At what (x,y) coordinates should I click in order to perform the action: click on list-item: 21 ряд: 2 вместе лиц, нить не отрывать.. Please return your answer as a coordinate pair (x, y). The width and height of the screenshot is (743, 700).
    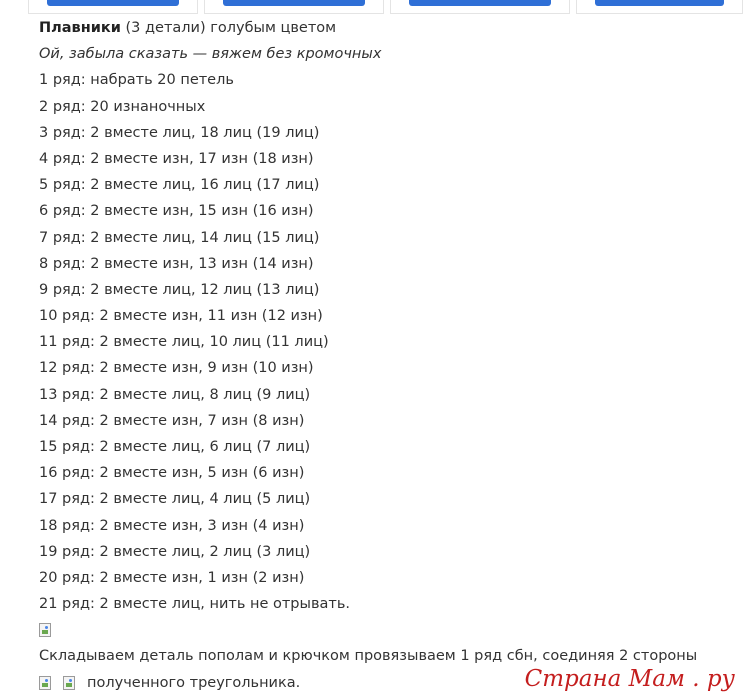
    Looking at the image, I should click on (194, 604).